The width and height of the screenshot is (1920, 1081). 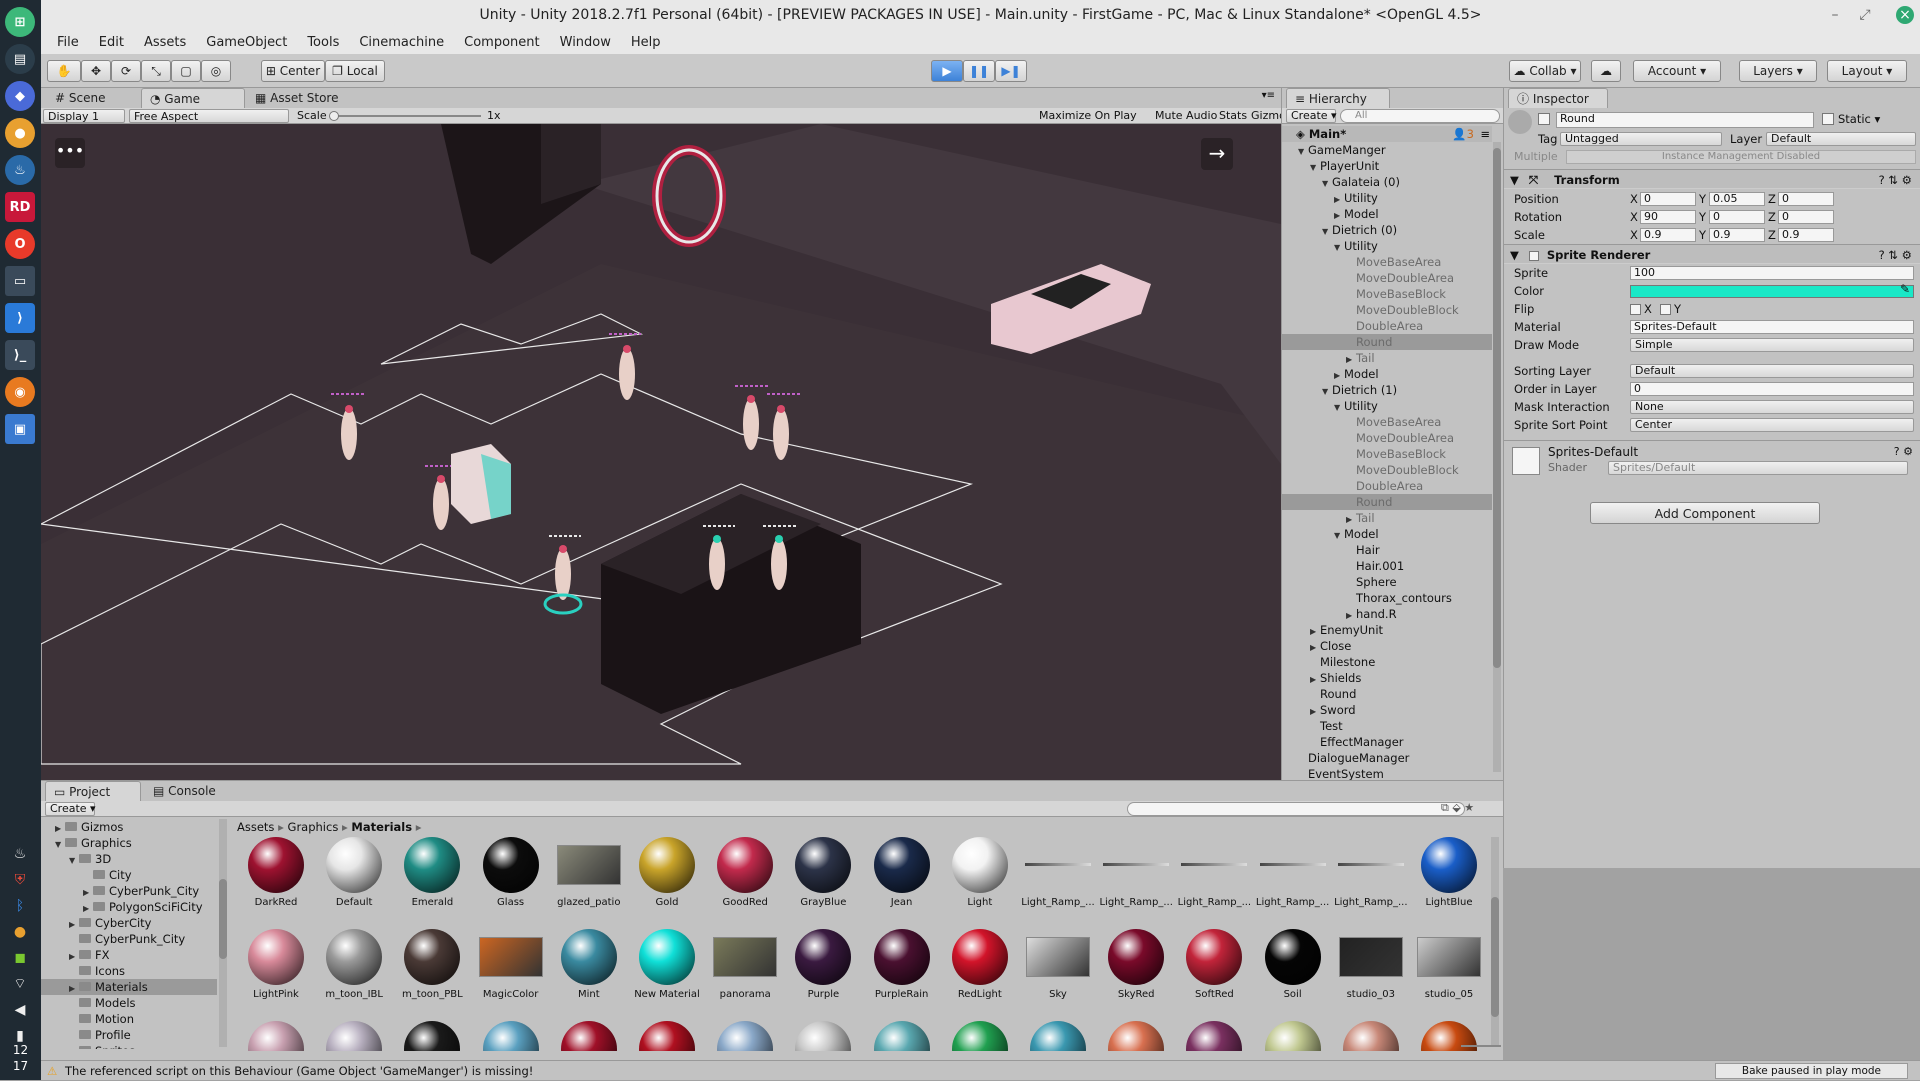 What do you see at coordinates (20, 1010) in the screenshot?
I see `volume-icon: ◀` at bounding box center [20, 1010].